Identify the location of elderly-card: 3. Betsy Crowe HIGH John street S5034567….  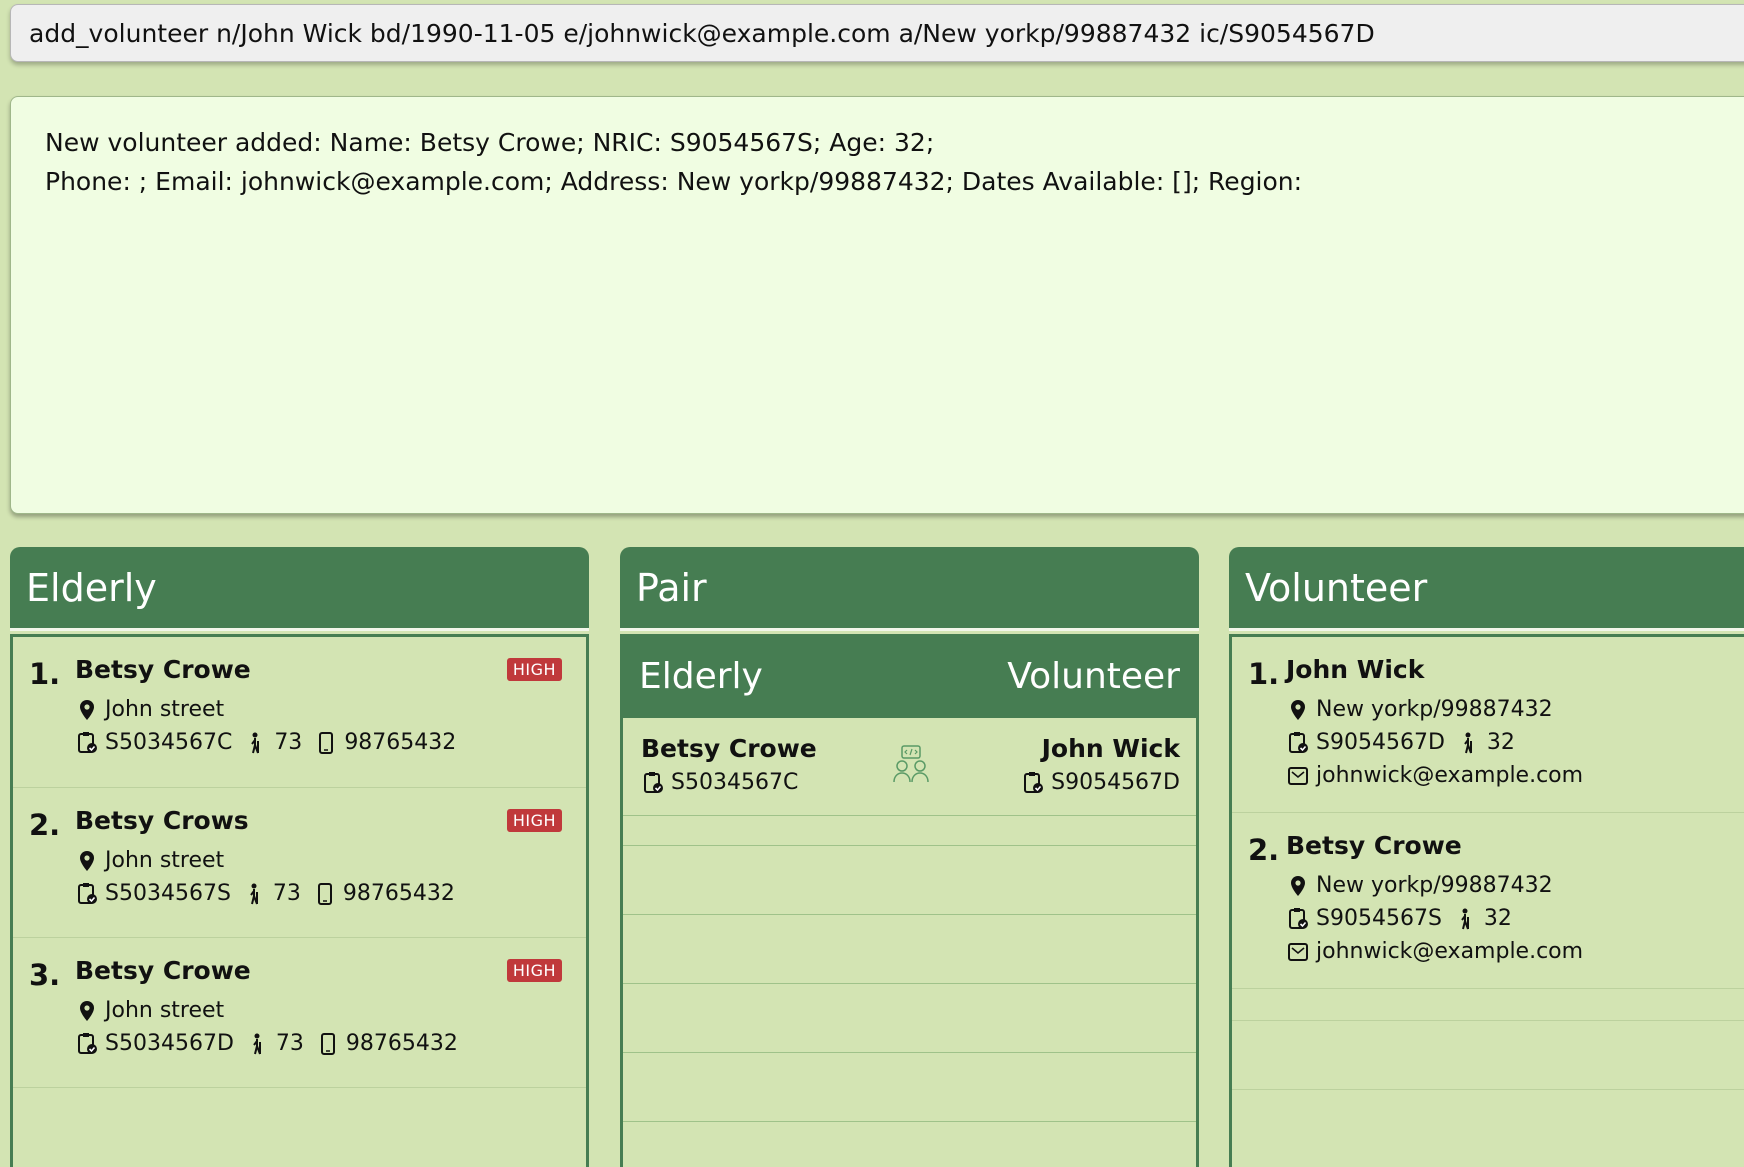
(299, 1013).